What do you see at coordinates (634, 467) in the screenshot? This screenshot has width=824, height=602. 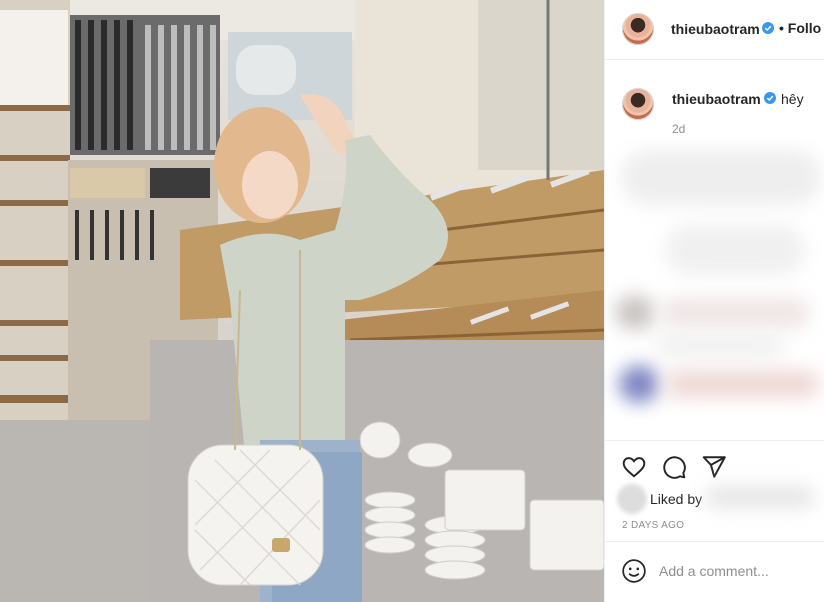 I see `heart-icon` at bounding box center [634, 467].